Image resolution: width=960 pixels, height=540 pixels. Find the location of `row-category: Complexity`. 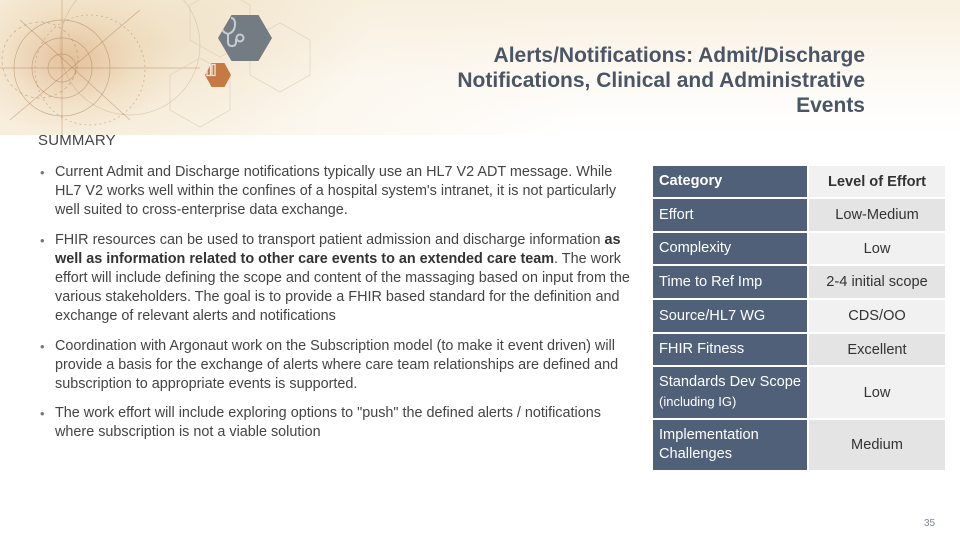

row-category: Complexity is located at coordinates (730, 248).